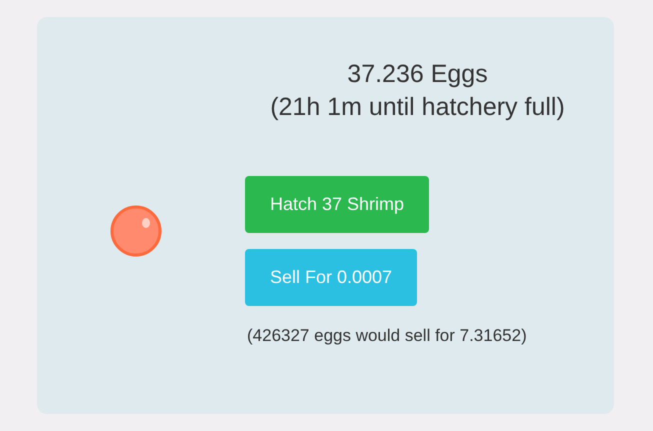 The width and height of the screenshot is (653, 431). I want to click on egg-count: 37.236 Eggs, so click(417, 74).